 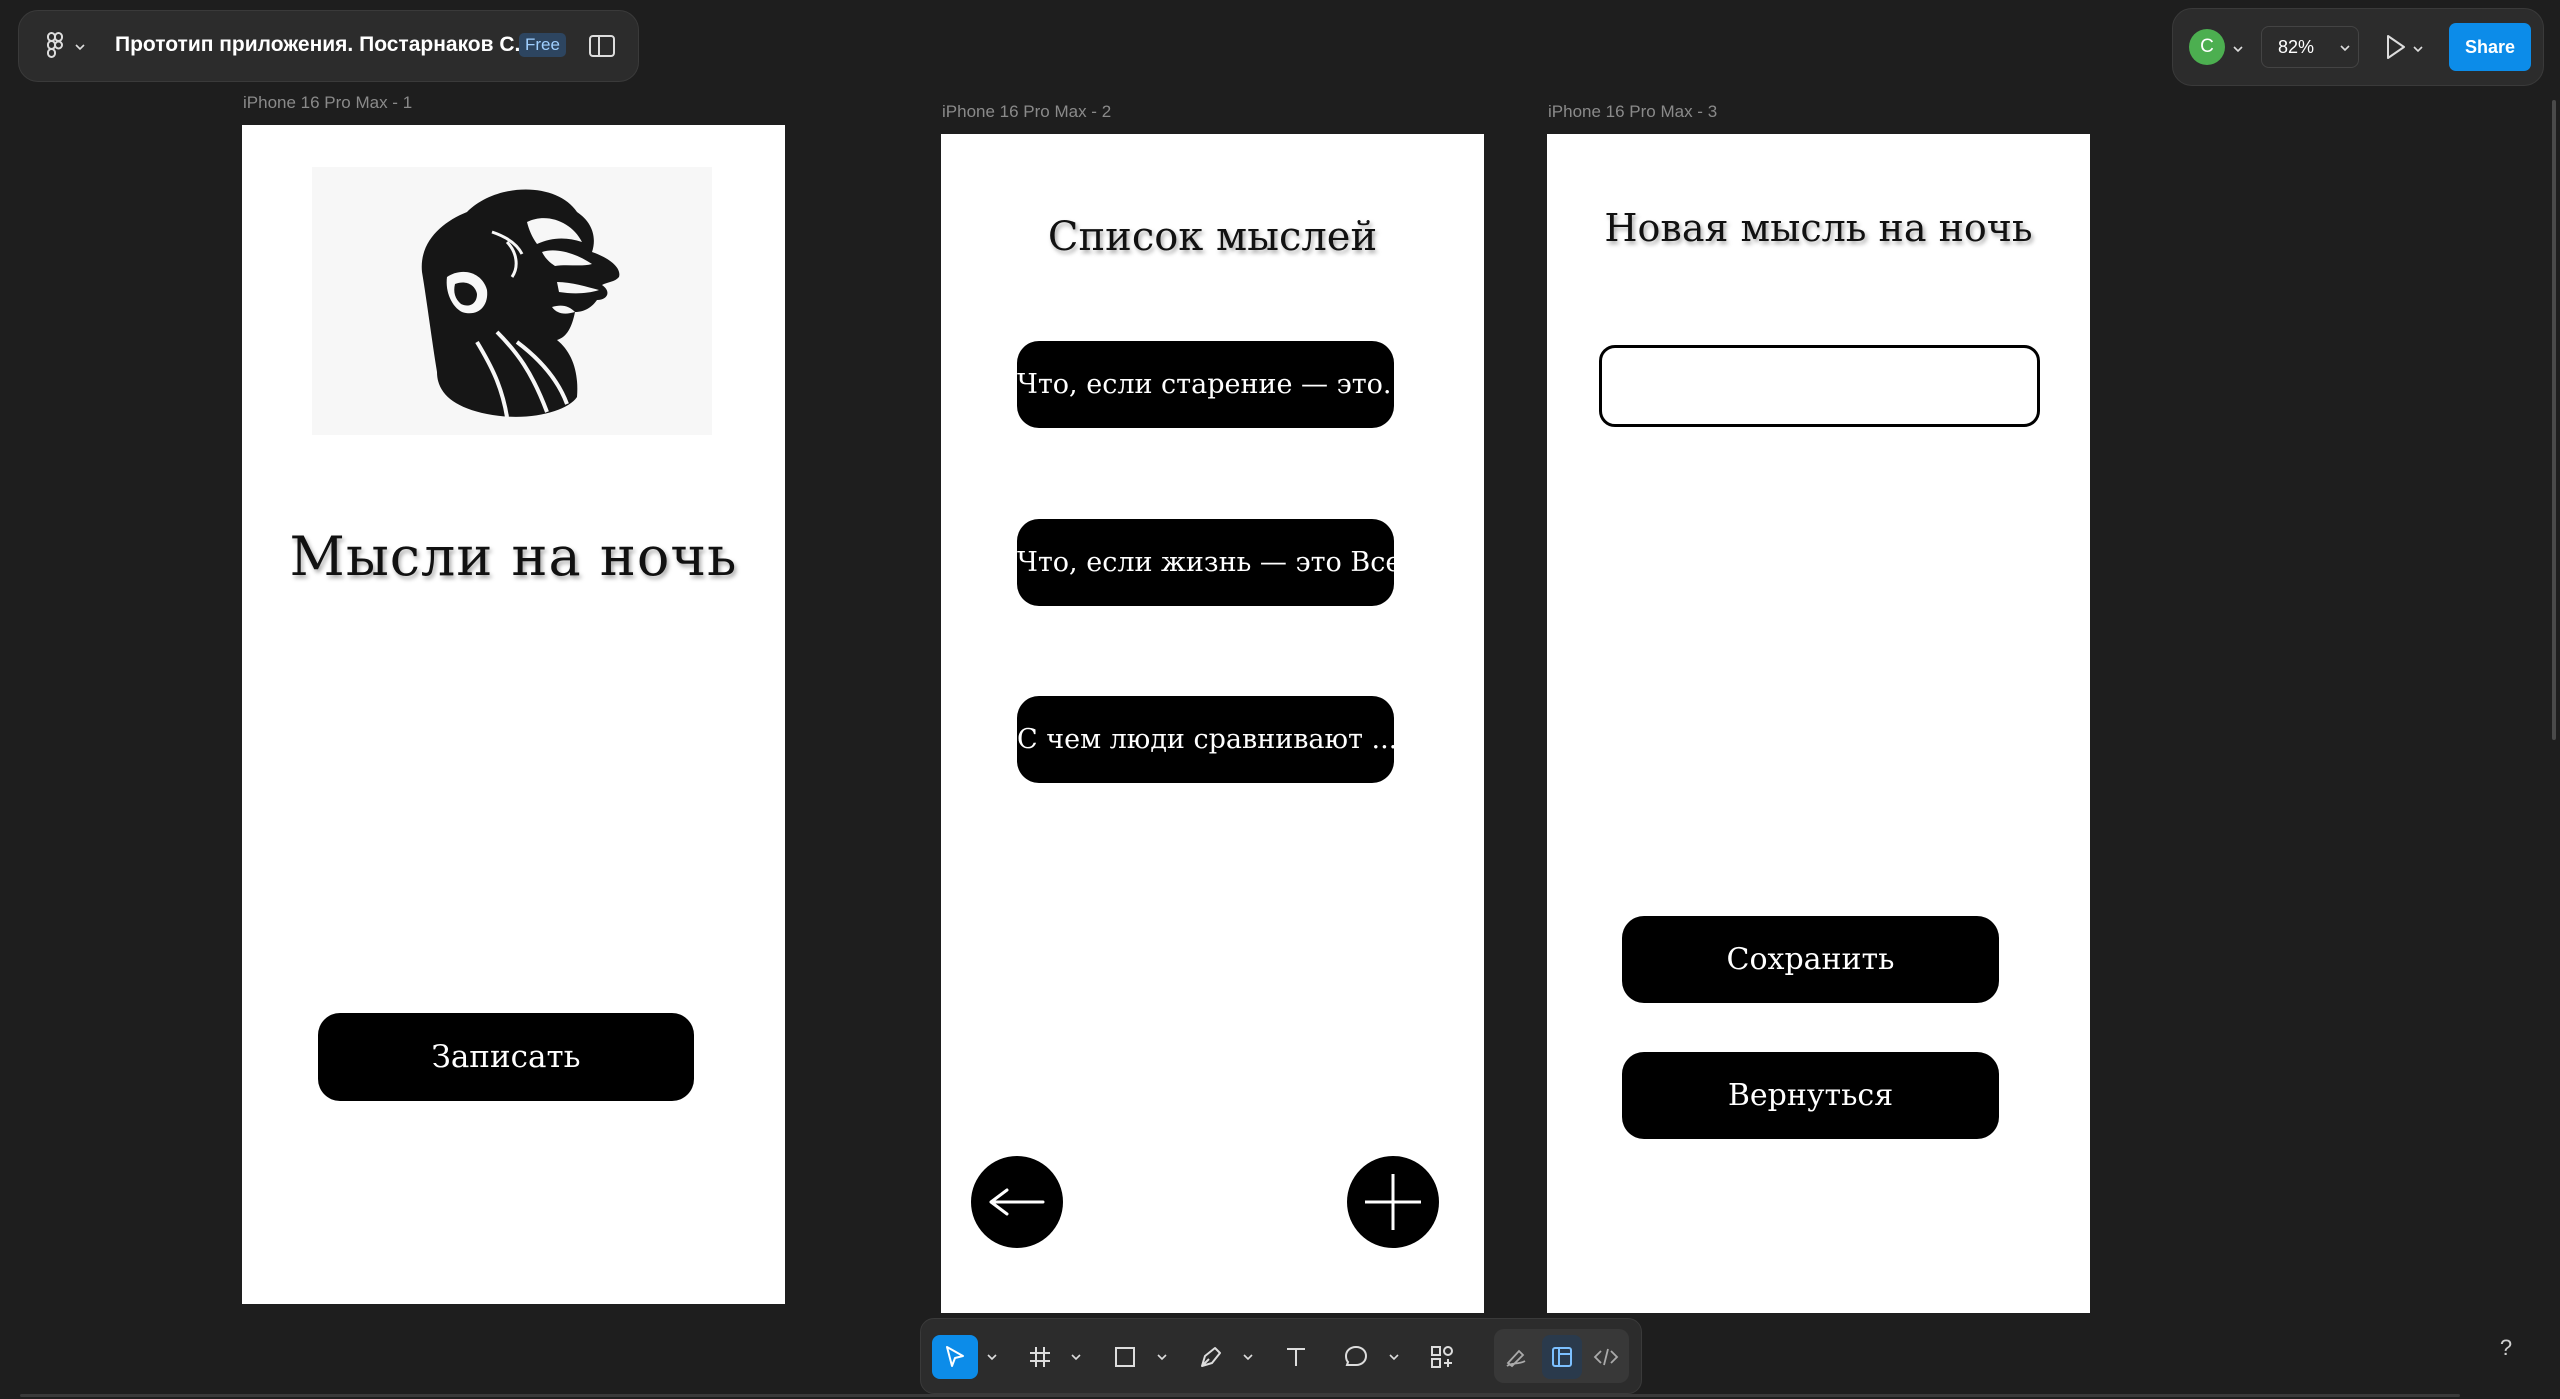 I want to click on share-panel: C 82% Share, so click(x=2358, y=47).